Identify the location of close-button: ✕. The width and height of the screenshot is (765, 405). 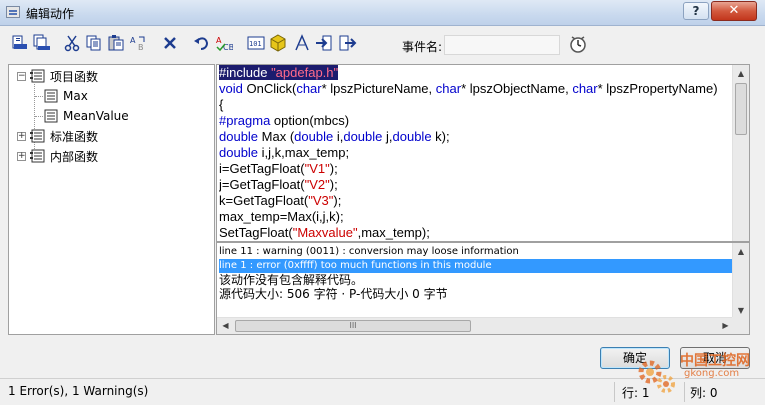
(734, 11).